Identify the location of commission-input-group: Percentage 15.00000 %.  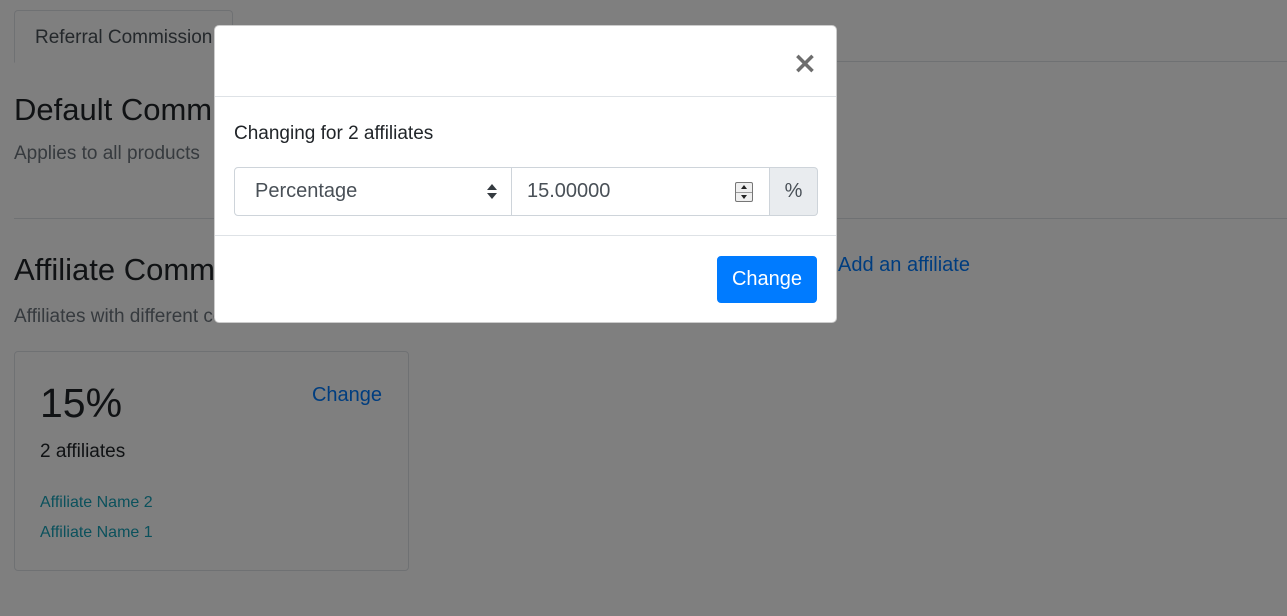
(526, 191).